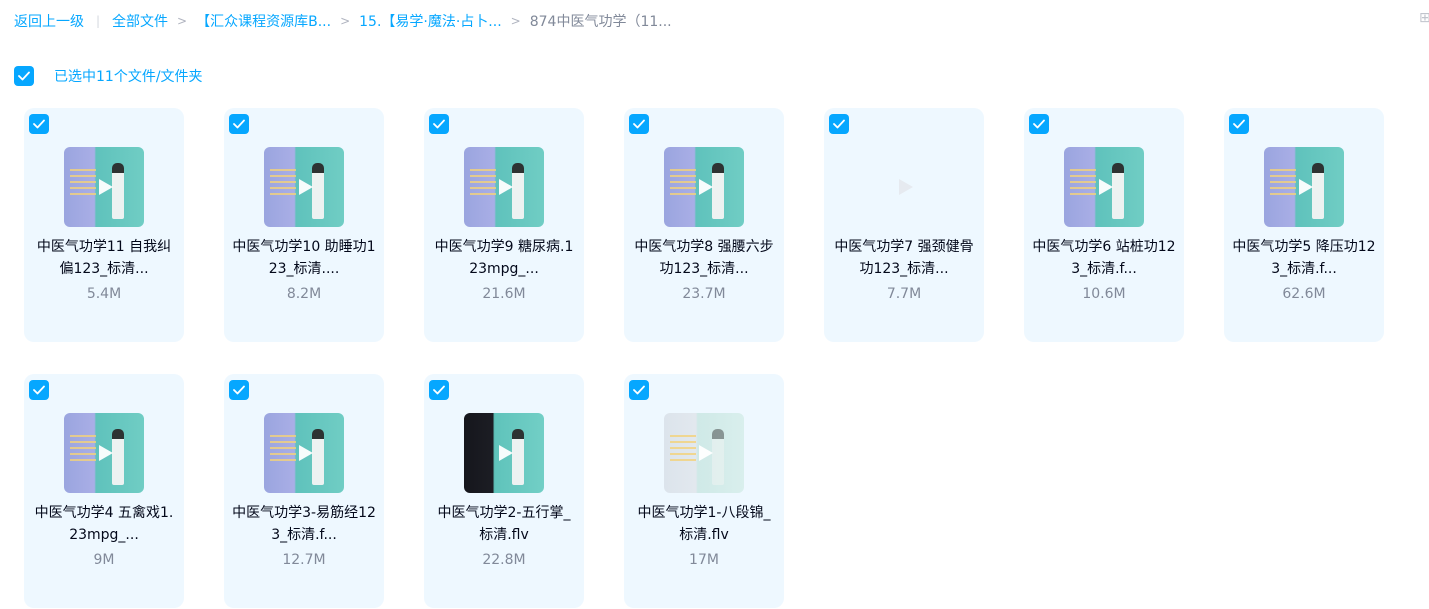 The image size is (1429, 609). I want to click on file-size: 22.8M, so click(504, 560).